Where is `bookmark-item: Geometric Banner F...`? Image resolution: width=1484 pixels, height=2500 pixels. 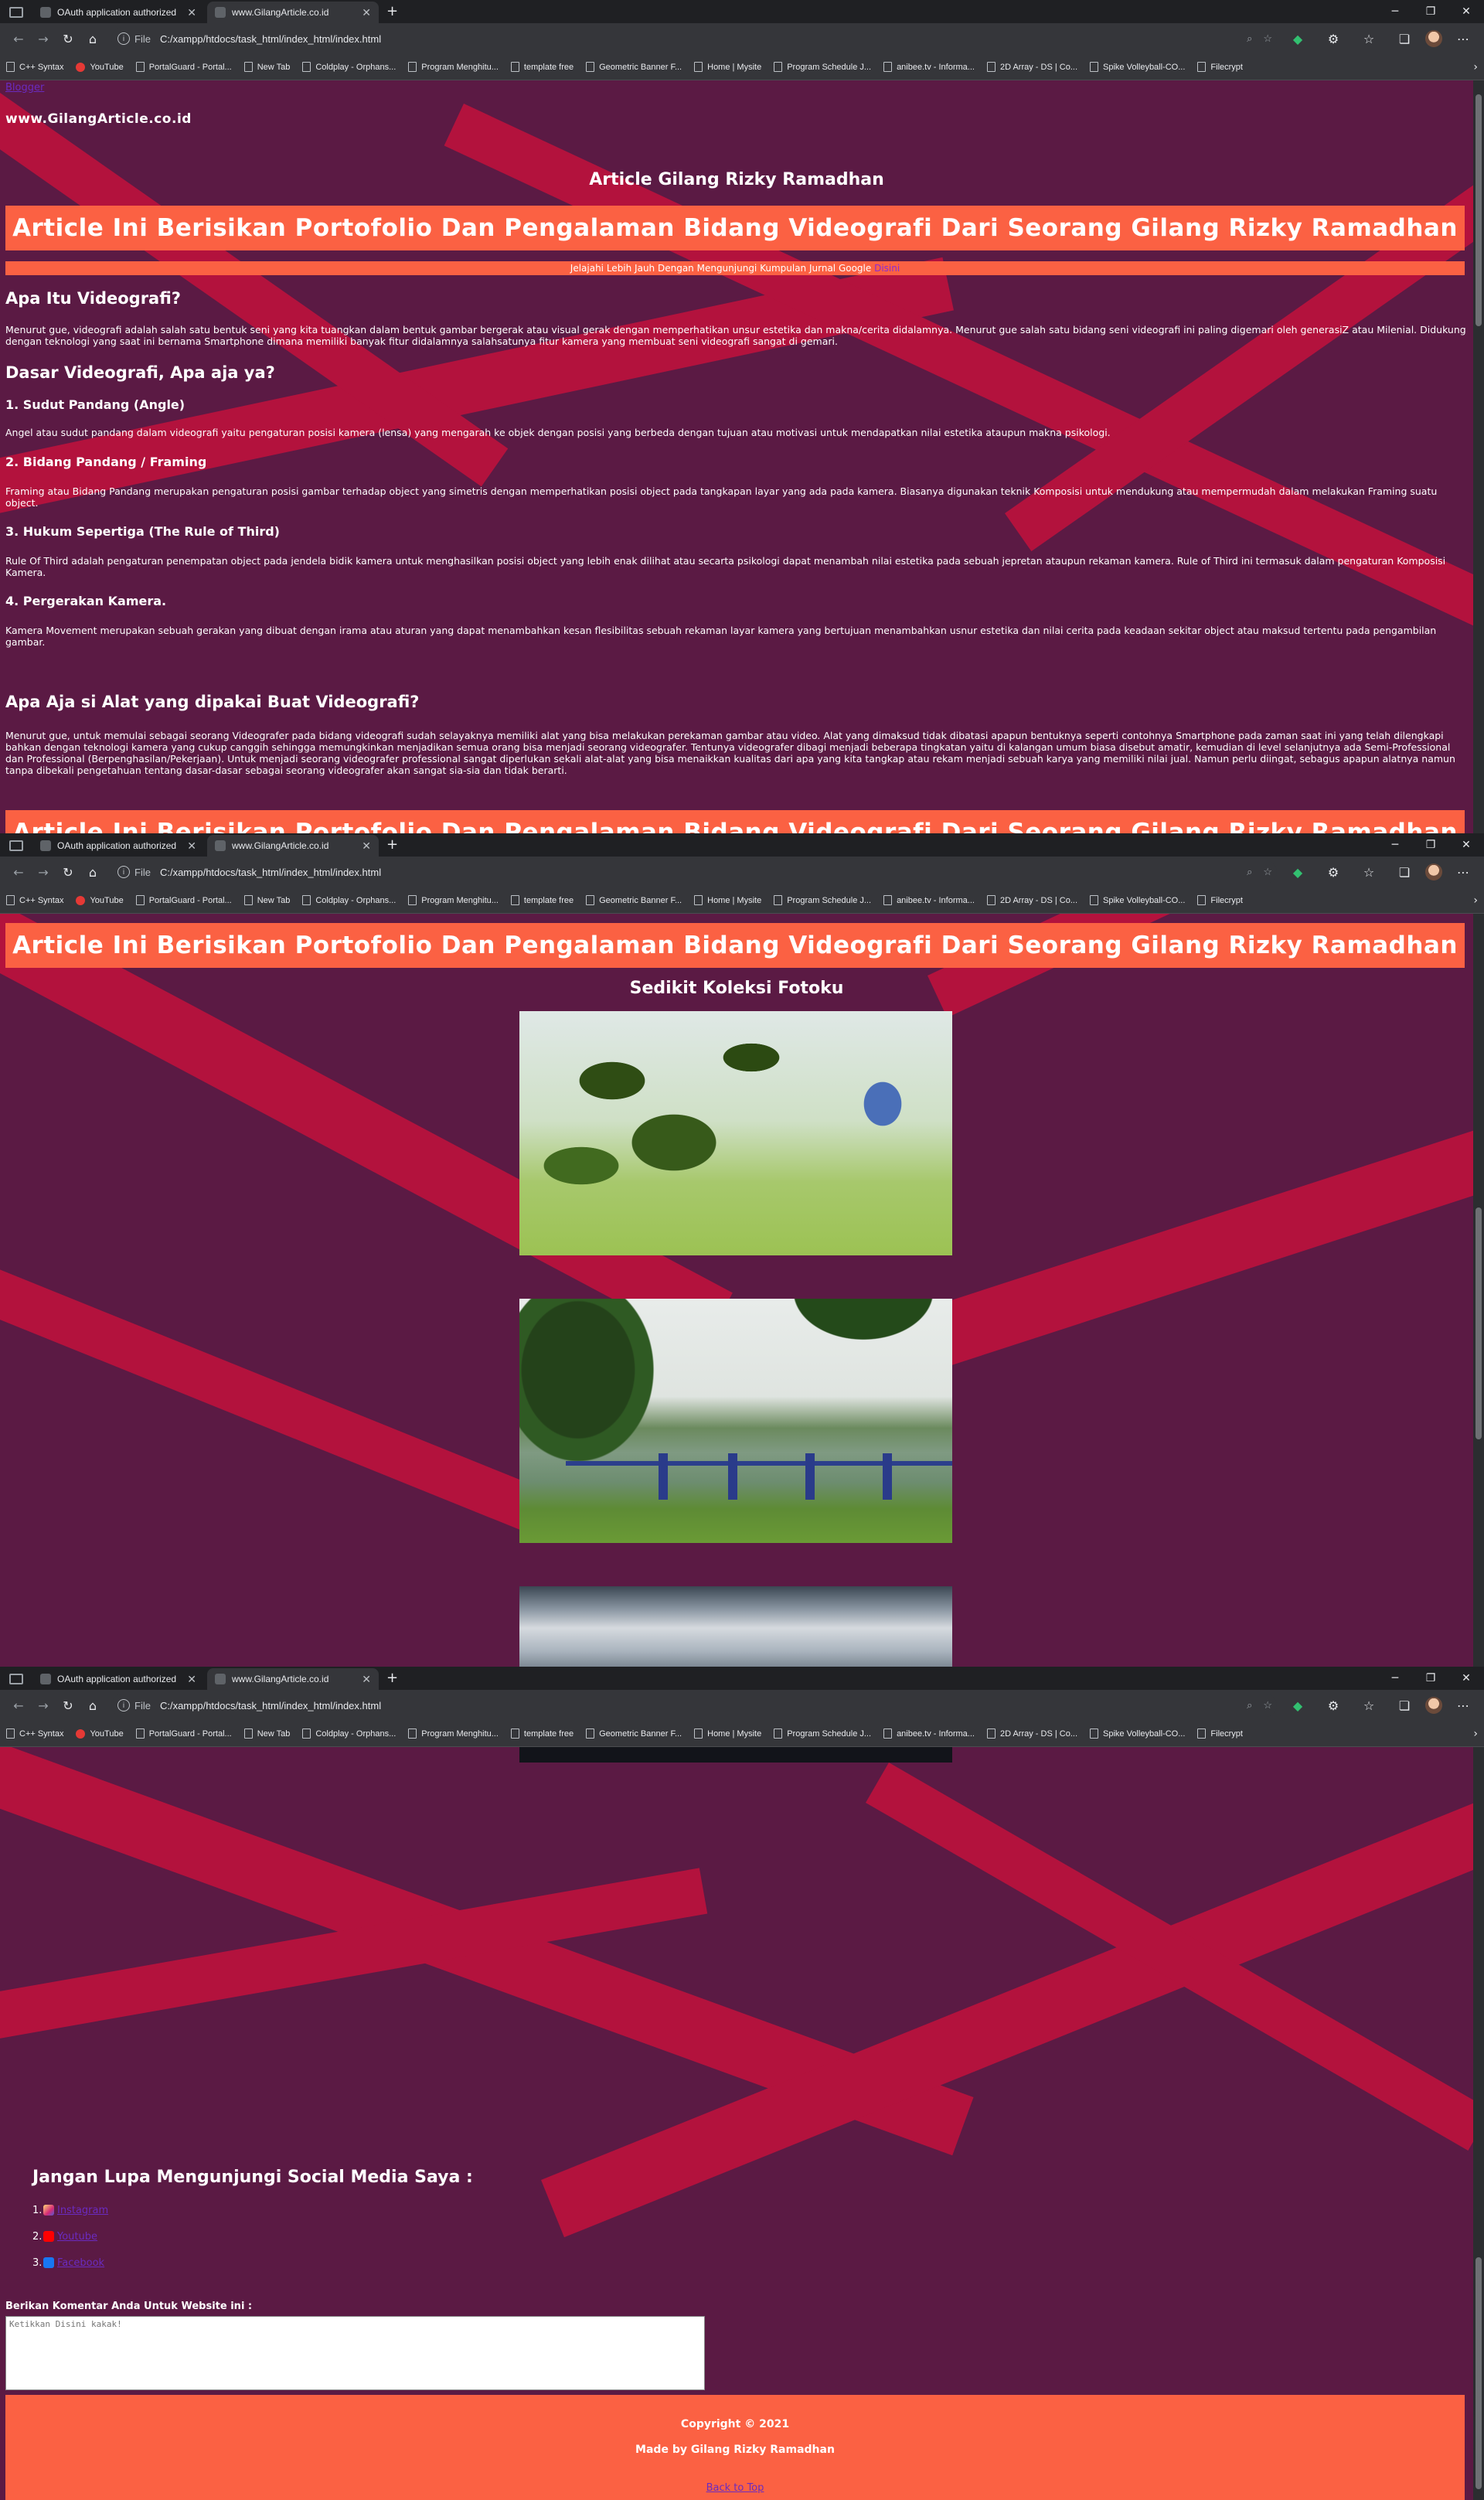 bookmark-item: Geometric Banner F... is located at coordinates (634, 900).